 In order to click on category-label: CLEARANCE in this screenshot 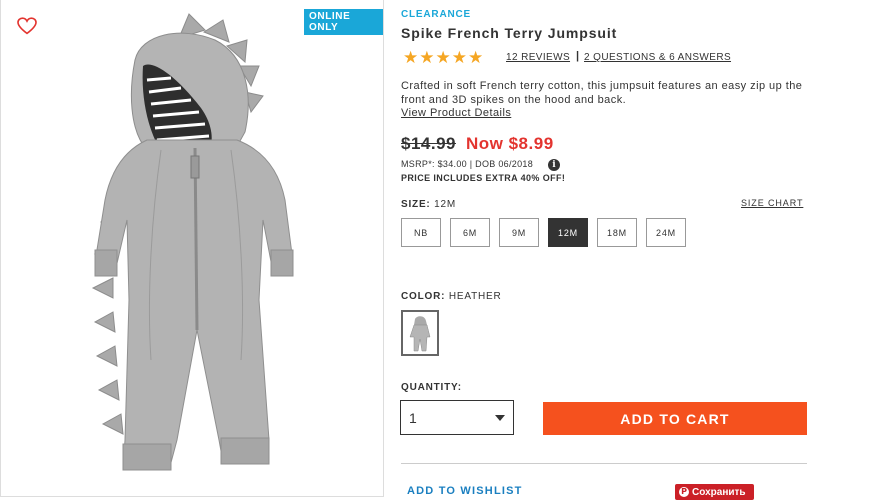, I will do `click(436, 14)`.